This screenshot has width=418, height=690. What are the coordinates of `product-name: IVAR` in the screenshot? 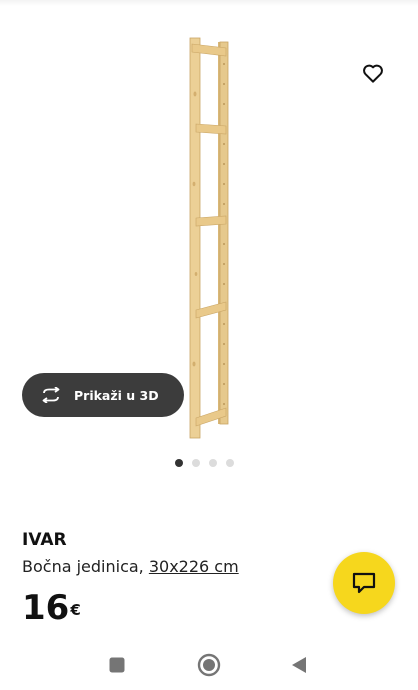 It's located at (44, 540).